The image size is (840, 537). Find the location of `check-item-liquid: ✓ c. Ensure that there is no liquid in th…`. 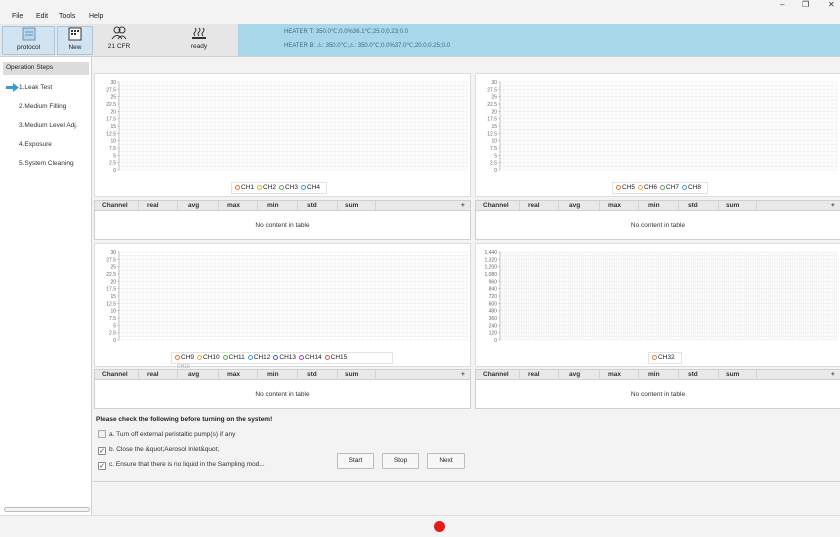

check-item-liquid: ✓ c. Ensure that there is no liquid in th… is located at coordinates (181, 465).